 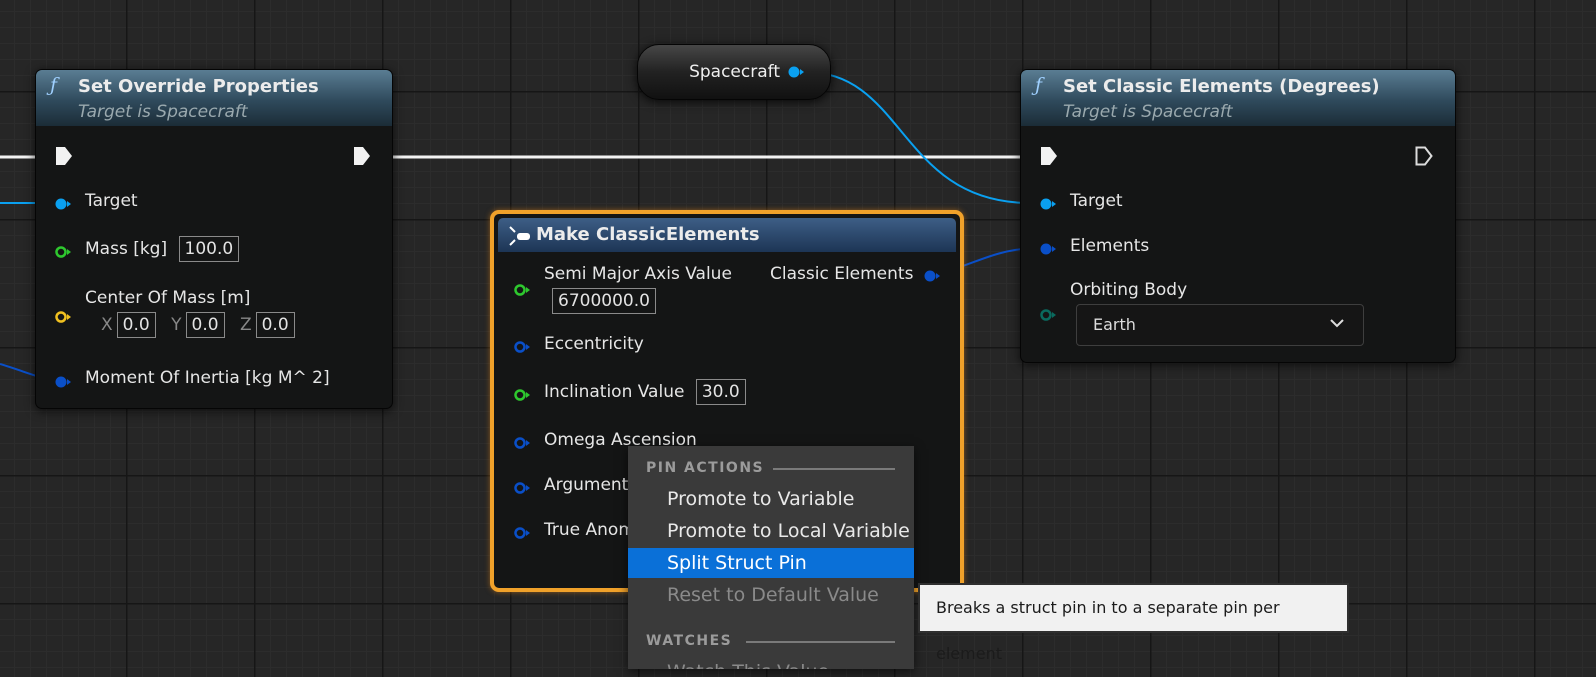 What do you see at coordinates (1337, 323) in the screenshot?
I see `chevron-down-icon` at bounding box center [1337, 323].